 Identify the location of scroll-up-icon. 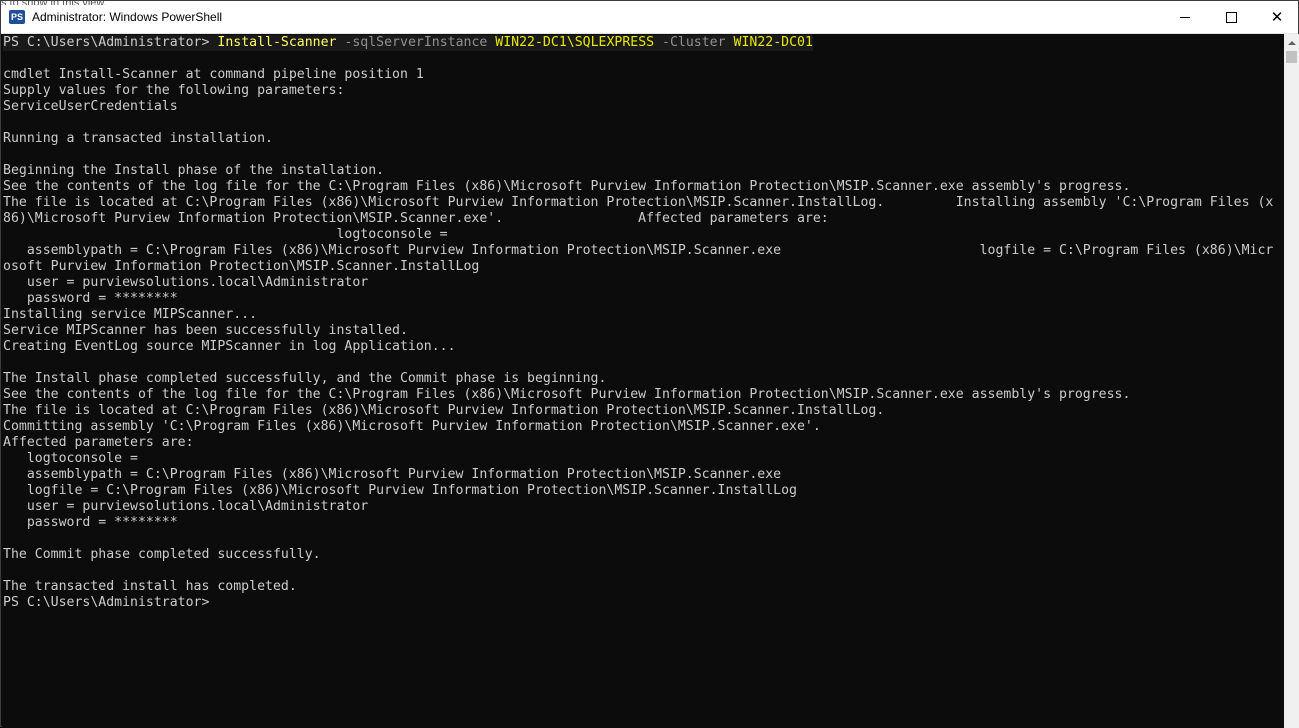
(1291, 42).